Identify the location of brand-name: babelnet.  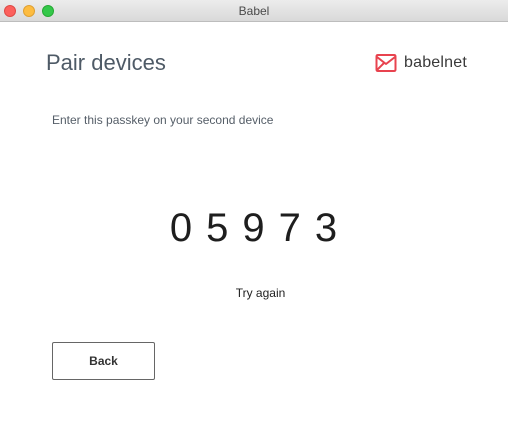
(435, 62).